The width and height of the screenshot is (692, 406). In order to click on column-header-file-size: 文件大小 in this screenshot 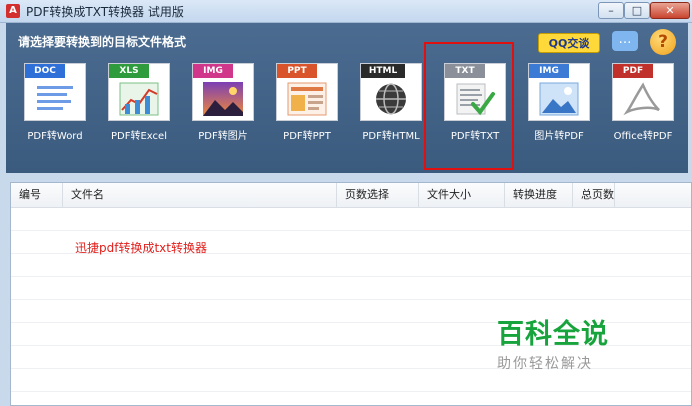, I will do `click(462, 195)`.